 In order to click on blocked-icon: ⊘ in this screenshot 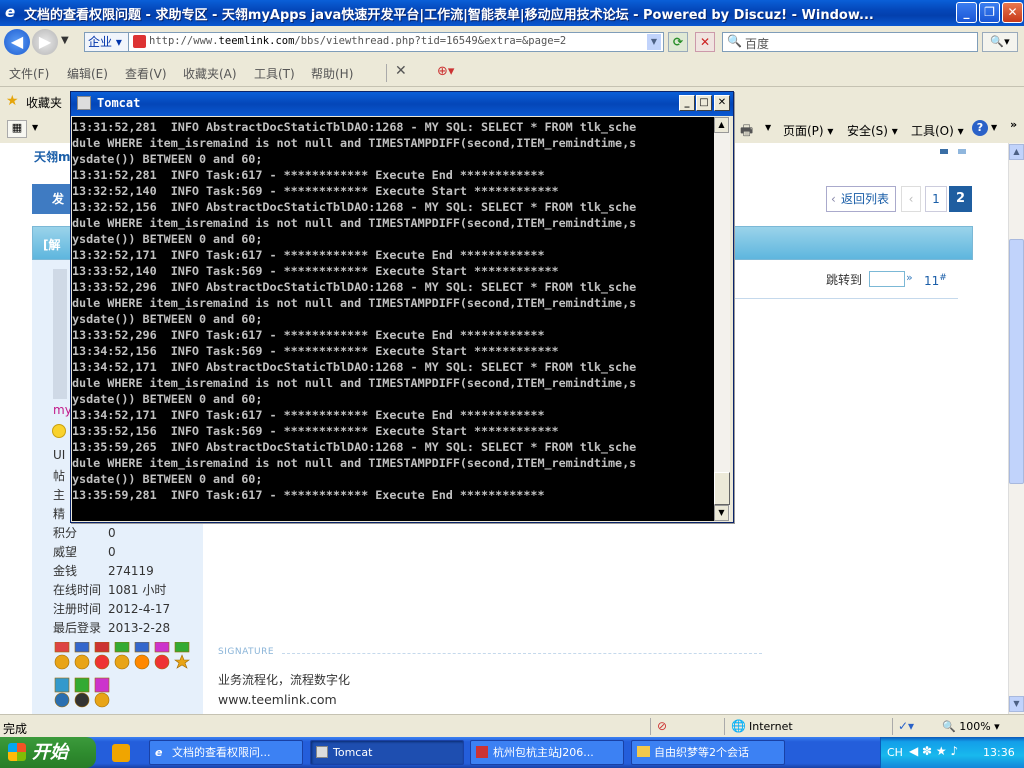, I will do `click(662, 726)`.